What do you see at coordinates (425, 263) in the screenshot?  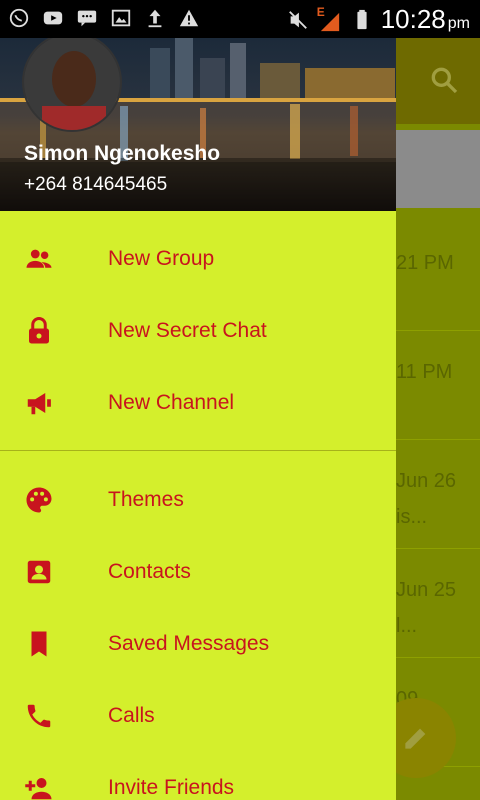 I see `chat-time: 21 PM` at bounding box center [425, 263].